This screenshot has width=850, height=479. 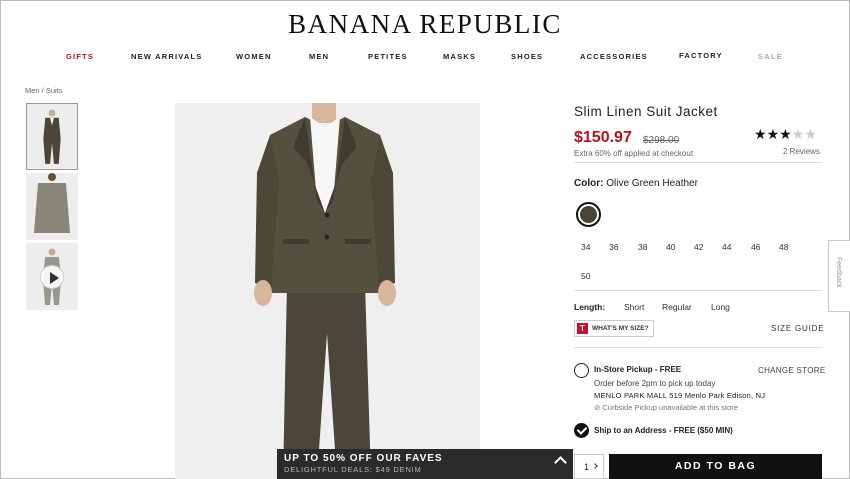 I want to click on product-title: Slim Linen Suit Jacket, so click(x=646, y=111).